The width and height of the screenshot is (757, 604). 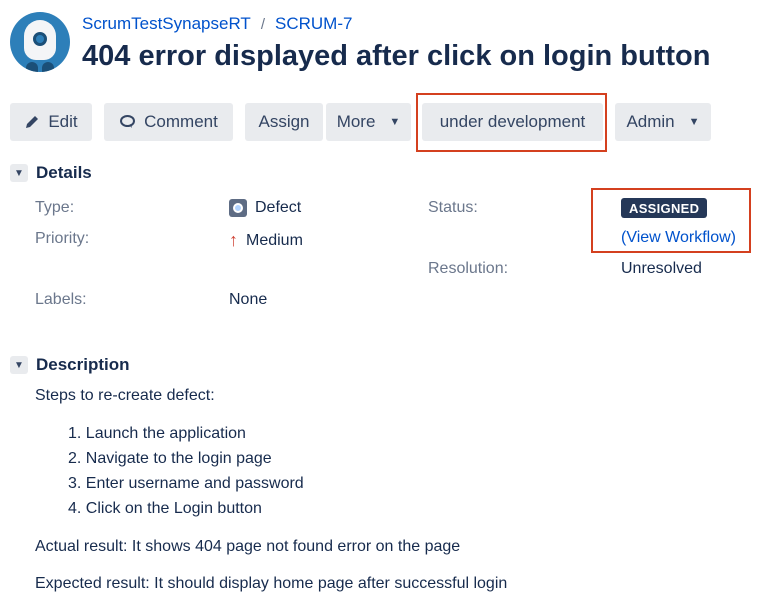 What do you see at coordinates (278, 207) in the screenshot?
I see `type-value-text: Defect` at bounding box center [278, 207].